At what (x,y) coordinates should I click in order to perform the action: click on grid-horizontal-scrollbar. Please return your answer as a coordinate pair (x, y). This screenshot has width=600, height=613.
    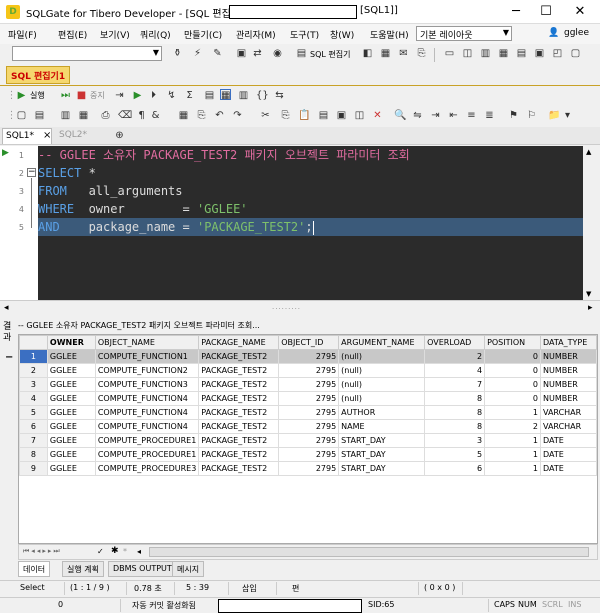
    Looking at the image, I should click on (369, 552).